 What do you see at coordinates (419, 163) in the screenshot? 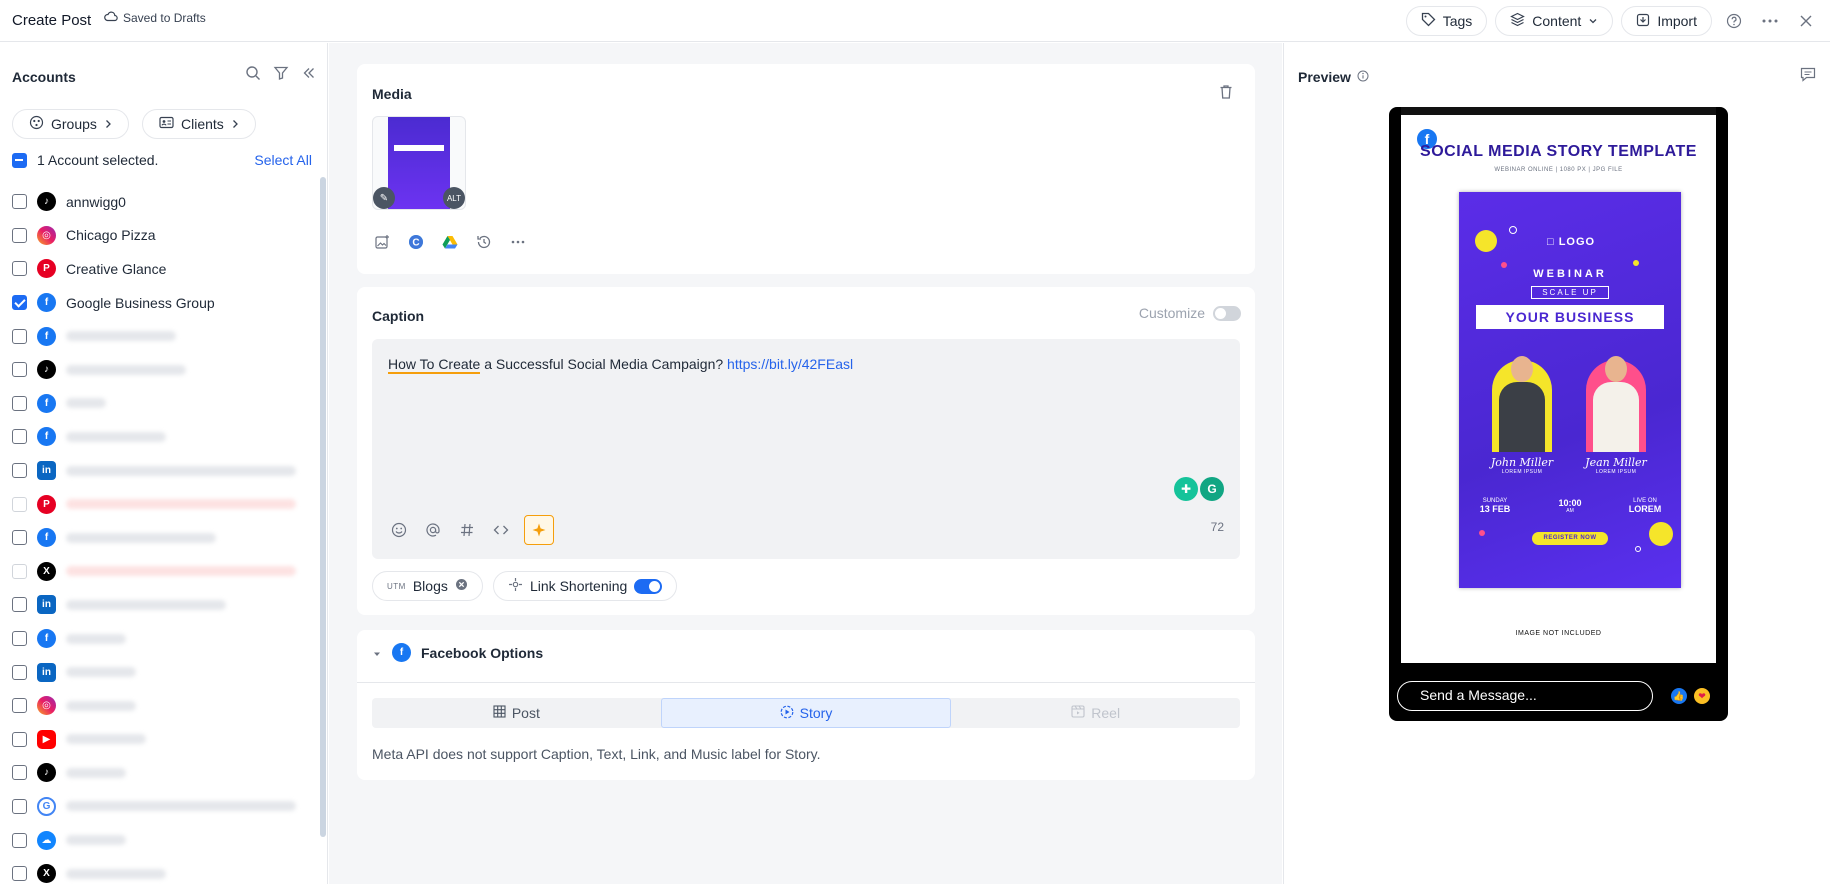
I see `media-thumbnail: ✎ ALT` at bounding box center [419, 163].